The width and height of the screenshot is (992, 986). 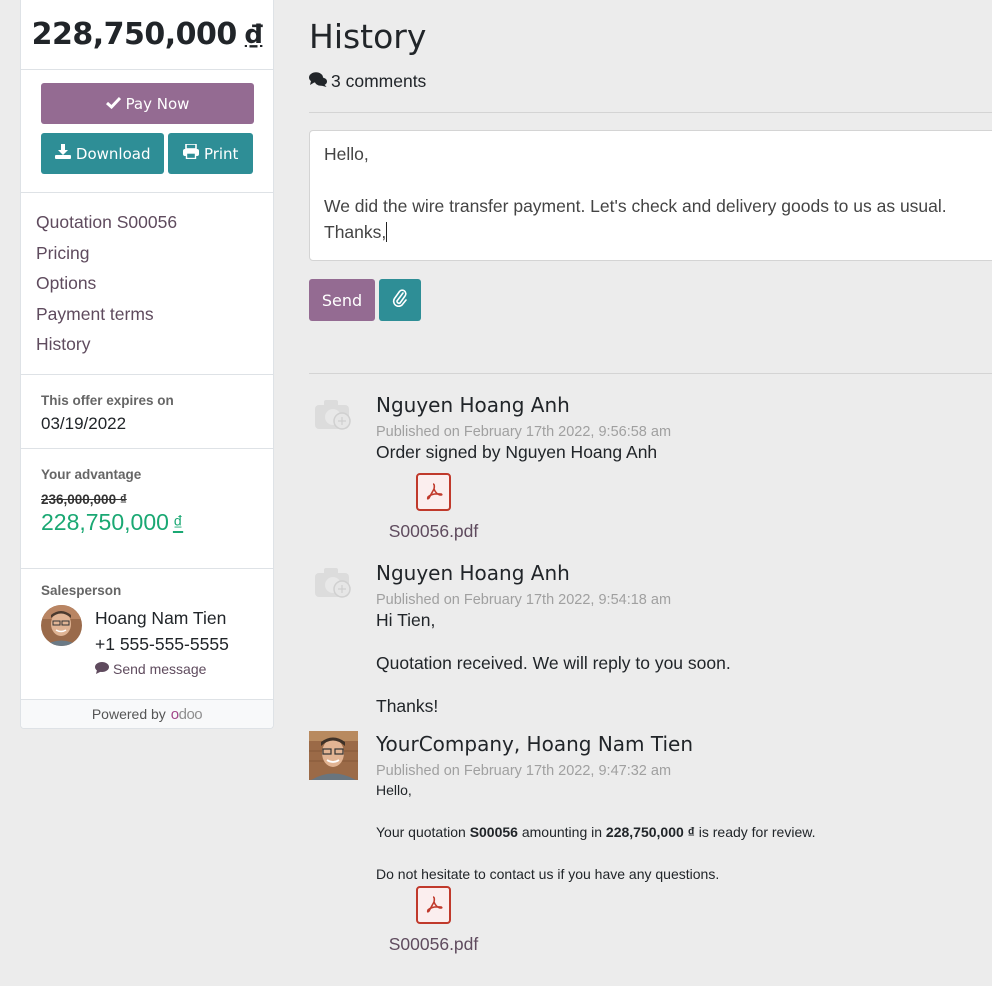 I want to click on message-line: Thanks!, so click(x=407, y=706).